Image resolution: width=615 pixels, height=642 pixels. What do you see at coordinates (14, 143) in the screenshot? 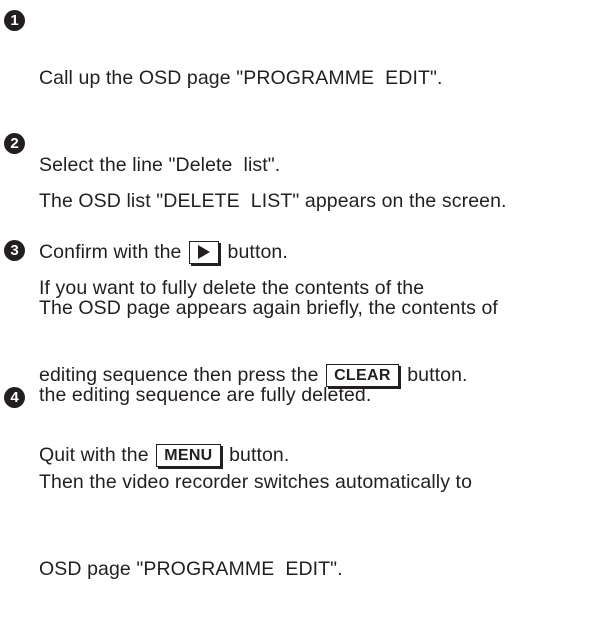
I see `step-number-badge: 2` at bounding box center [14, 143].